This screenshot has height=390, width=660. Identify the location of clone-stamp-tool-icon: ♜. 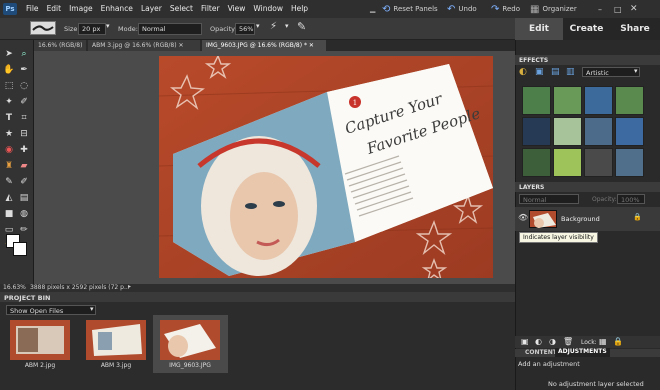
(9, 166).